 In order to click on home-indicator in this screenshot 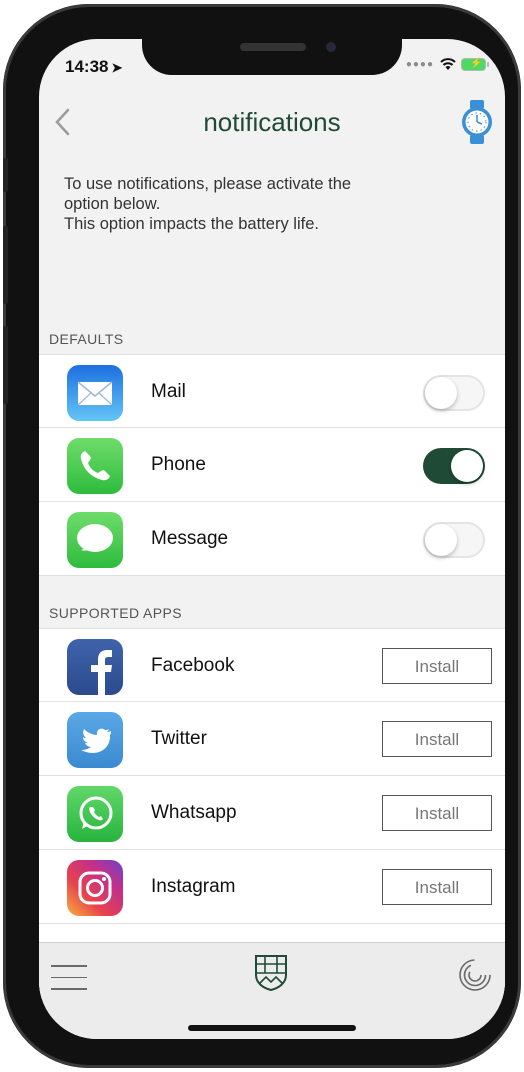, I will do `click(272, 1028)`.